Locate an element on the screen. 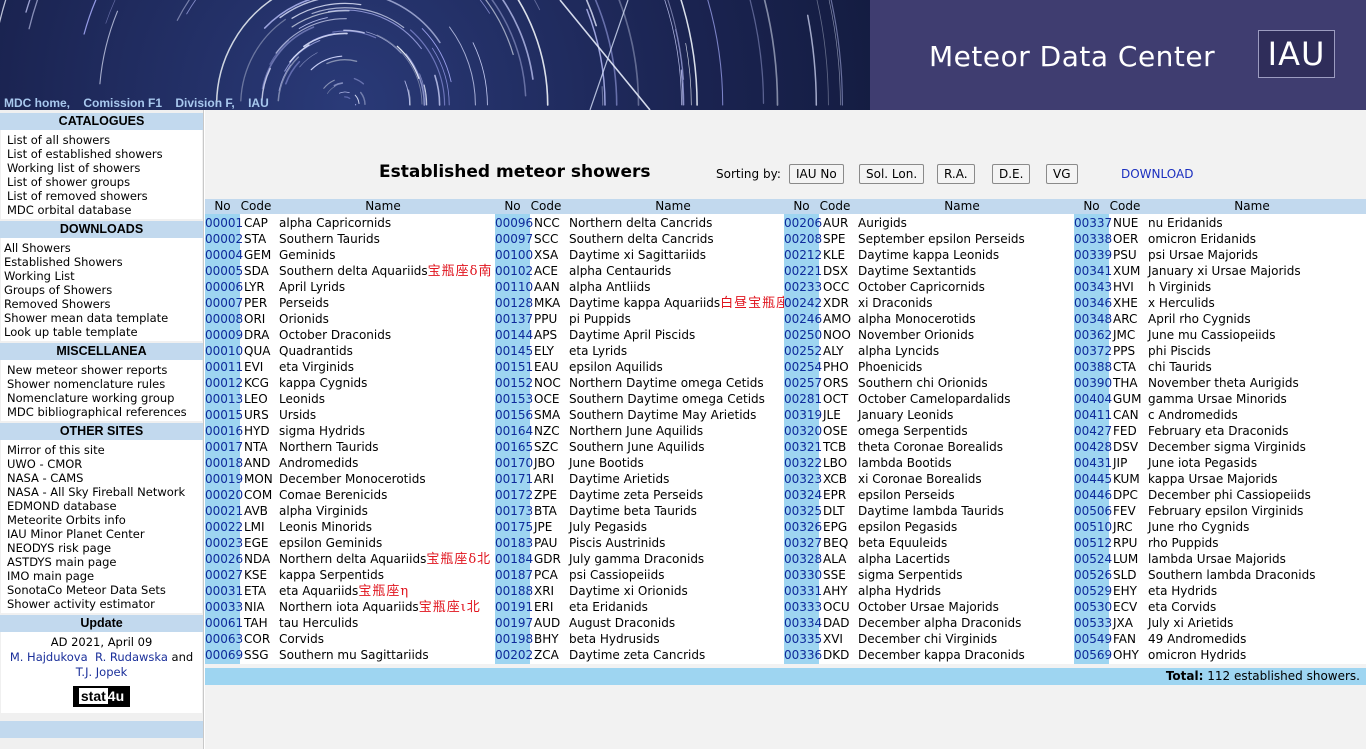 The width and height of the screenshot is (1366, 749). shower-name: alpha Capricornids is located at coordinates (335, 223).